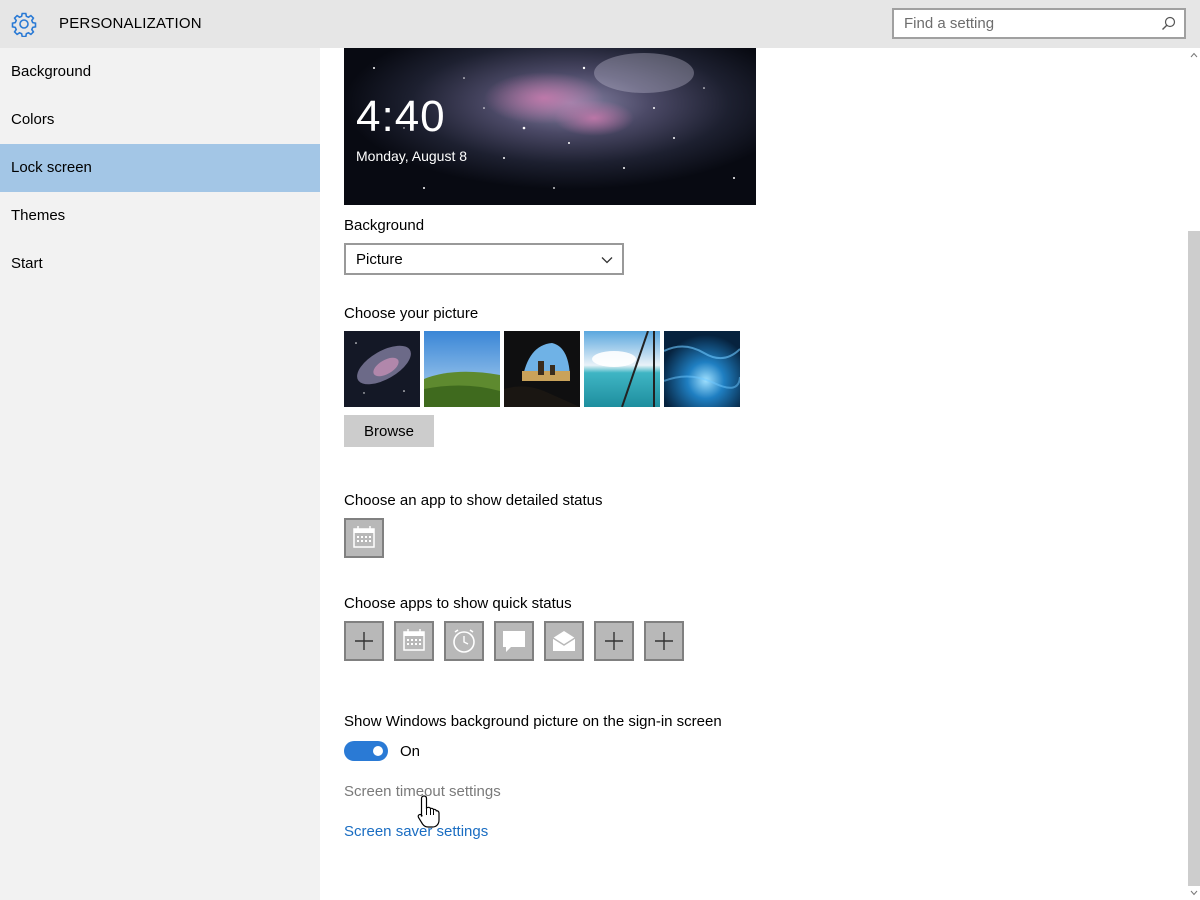  I want to click on sidebar-item-label: Background, so click(51, 71).